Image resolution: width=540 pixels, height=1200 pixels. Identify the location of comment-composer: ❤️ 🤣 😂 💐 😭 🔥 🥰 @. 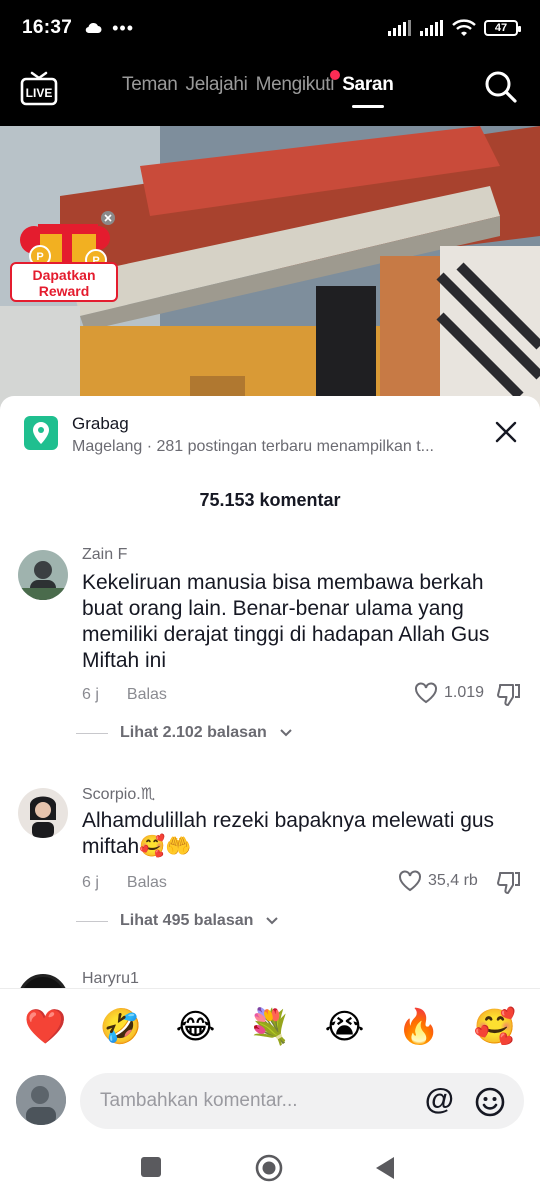
(270, 1063).